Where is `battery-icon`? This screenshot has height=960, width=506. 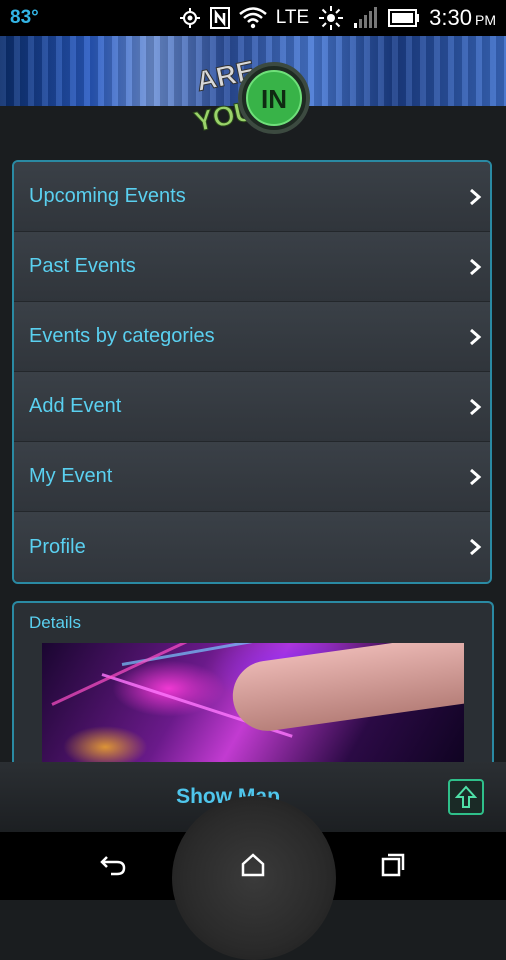
battery-icon is located at coordinates (404, 18).